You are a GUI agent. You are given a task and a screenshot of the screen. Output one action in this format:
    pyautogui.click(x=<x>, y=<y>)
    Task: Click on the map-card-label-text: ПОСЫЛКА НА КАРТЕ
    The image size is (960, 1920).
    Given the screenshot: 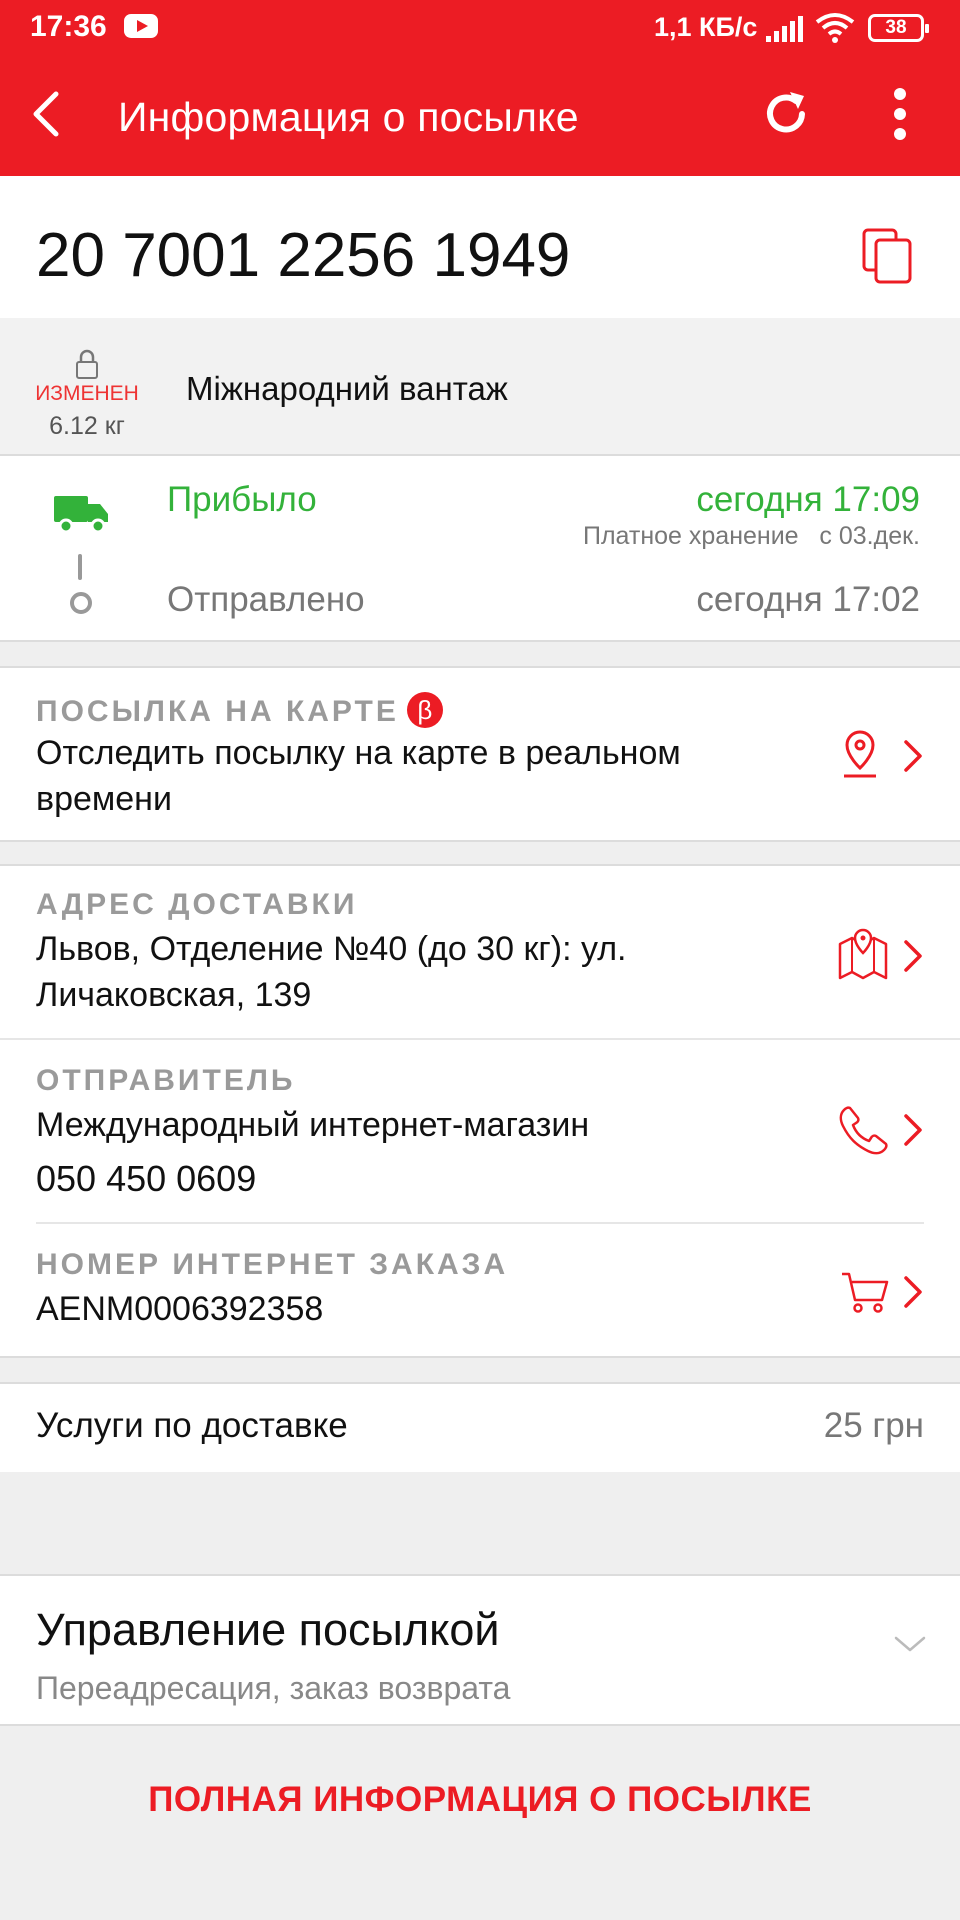 What is the action you would take?
    pyautogui.click(x=217, y=711)
    